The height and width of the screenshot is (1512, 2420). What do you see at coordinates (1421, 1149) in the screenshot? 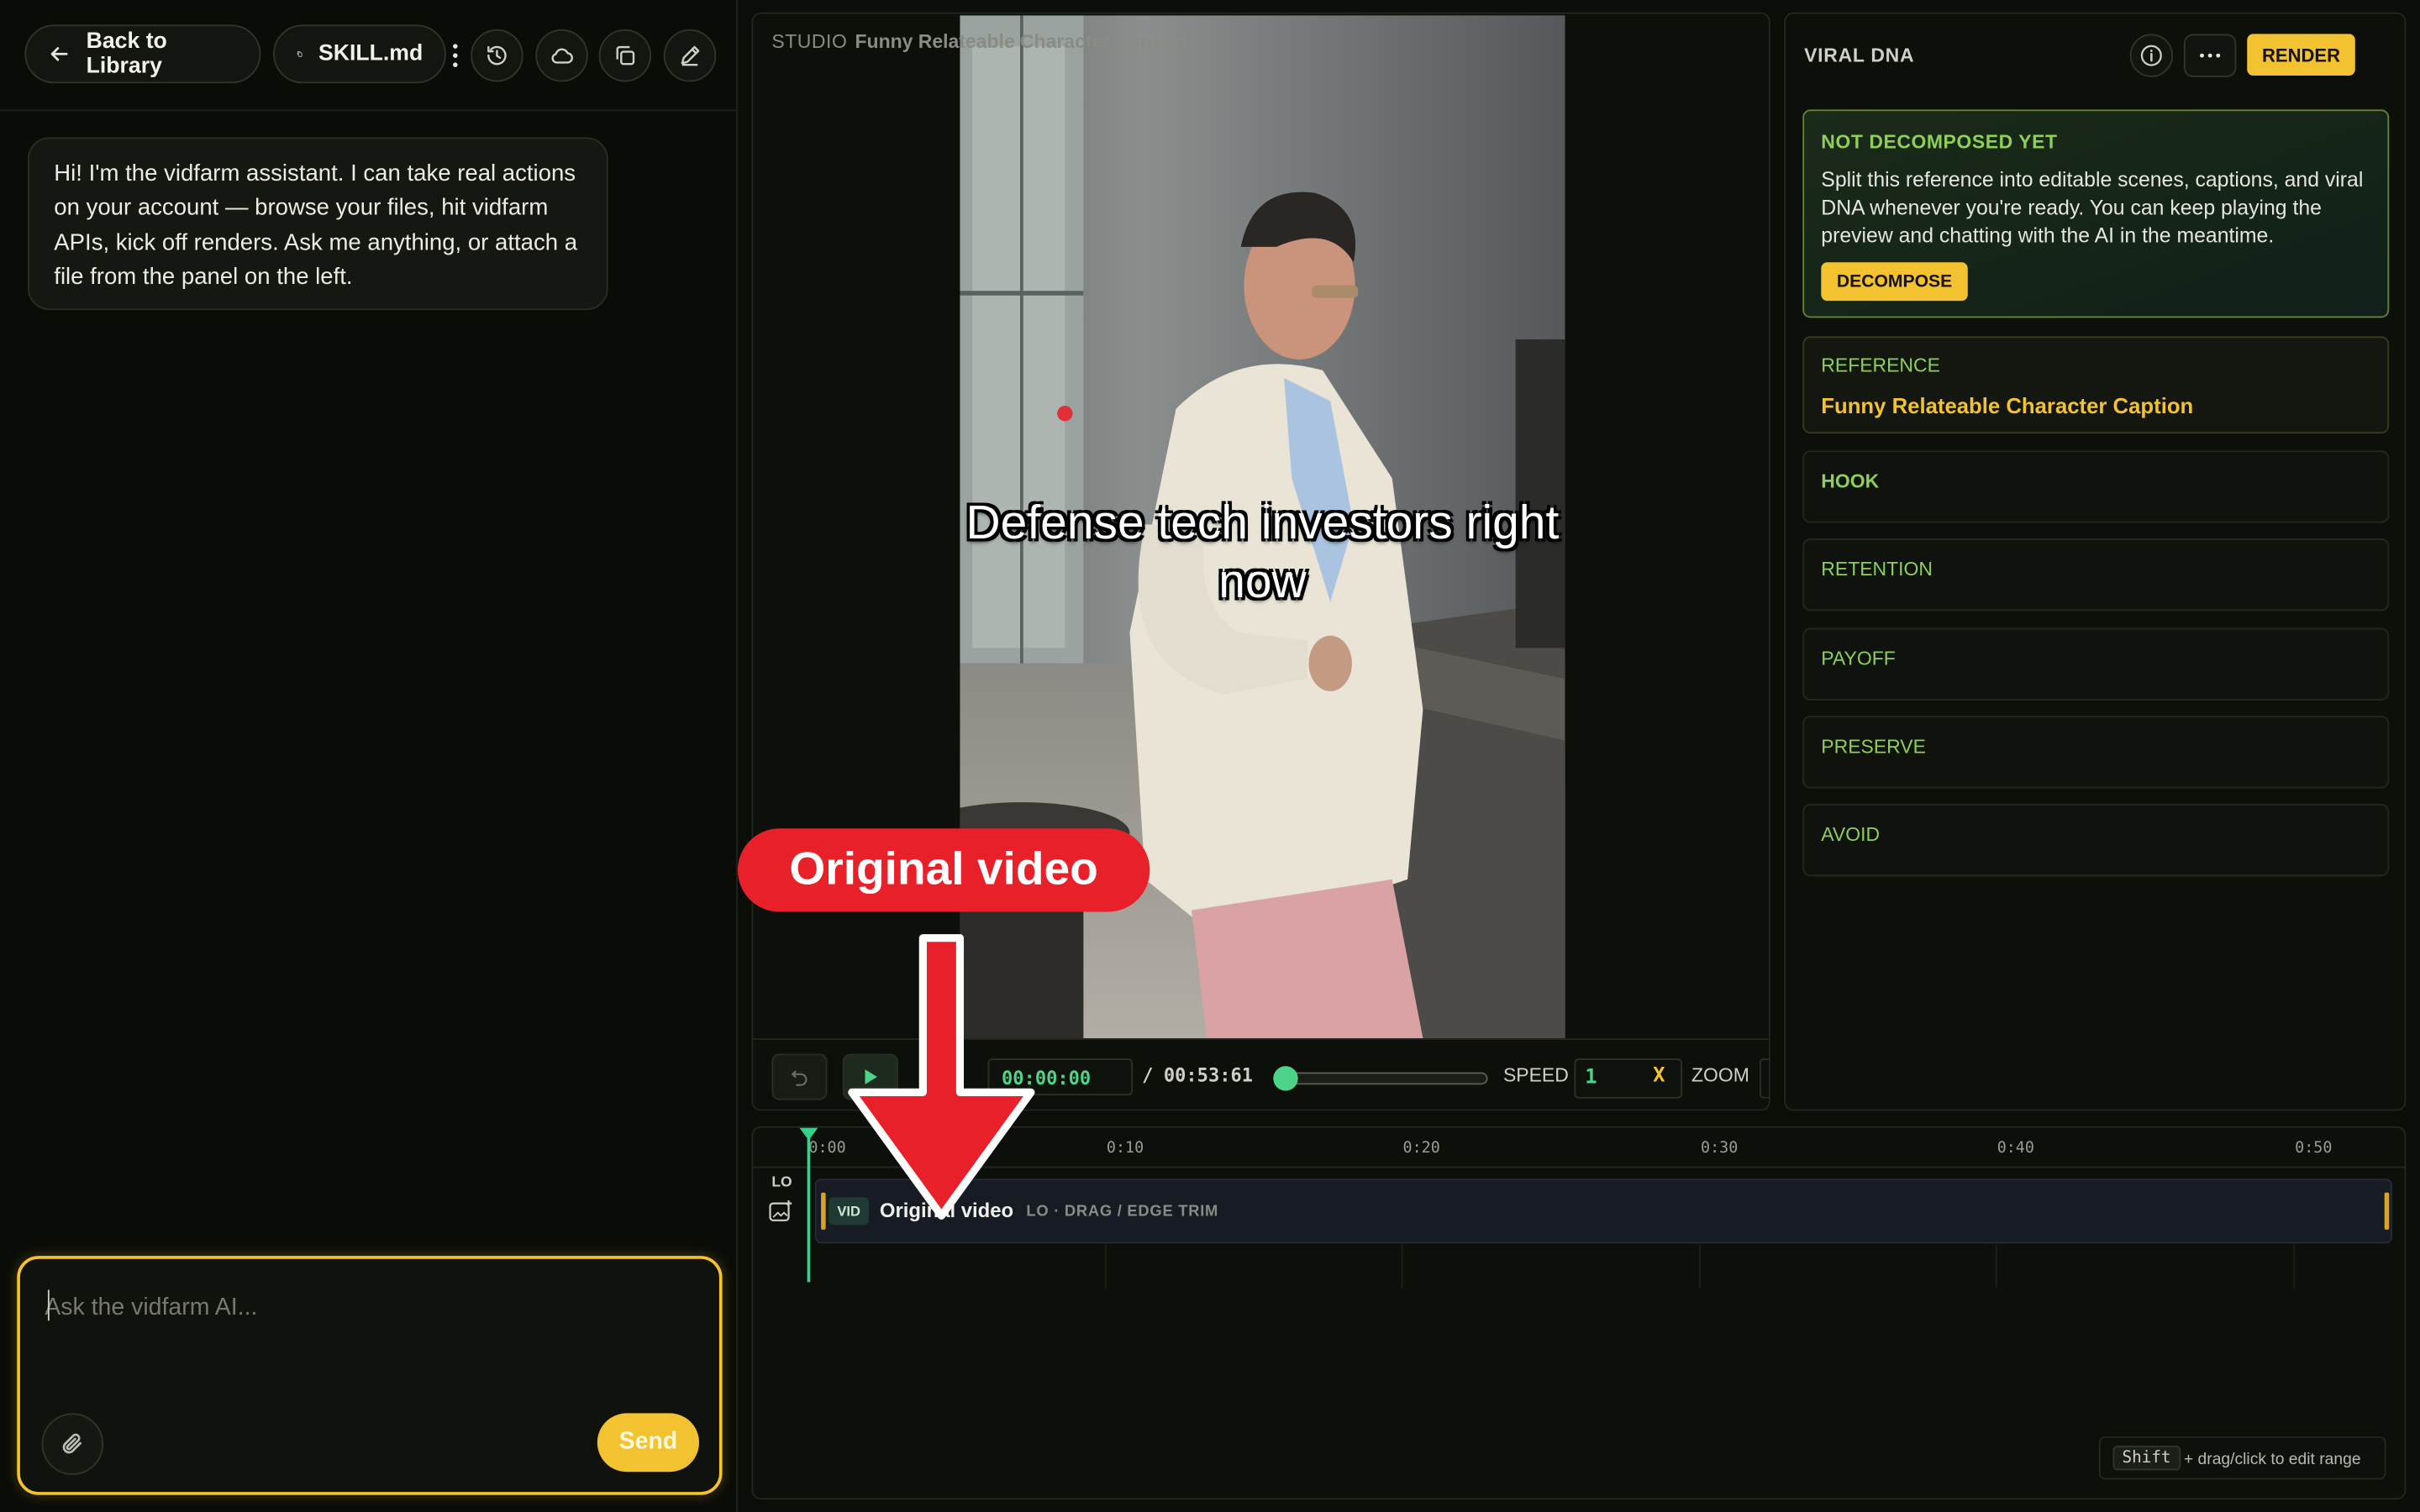
I see `tick-label: 0:20` at bounding box center [1421, 1149].